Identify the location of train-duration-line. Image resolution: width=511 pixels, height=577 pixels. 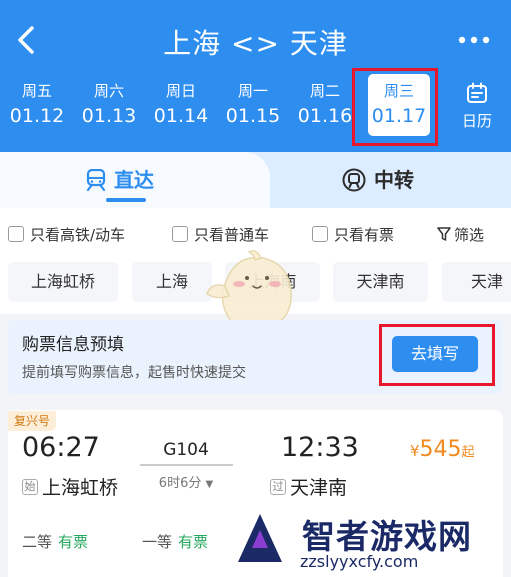
(186, 465).